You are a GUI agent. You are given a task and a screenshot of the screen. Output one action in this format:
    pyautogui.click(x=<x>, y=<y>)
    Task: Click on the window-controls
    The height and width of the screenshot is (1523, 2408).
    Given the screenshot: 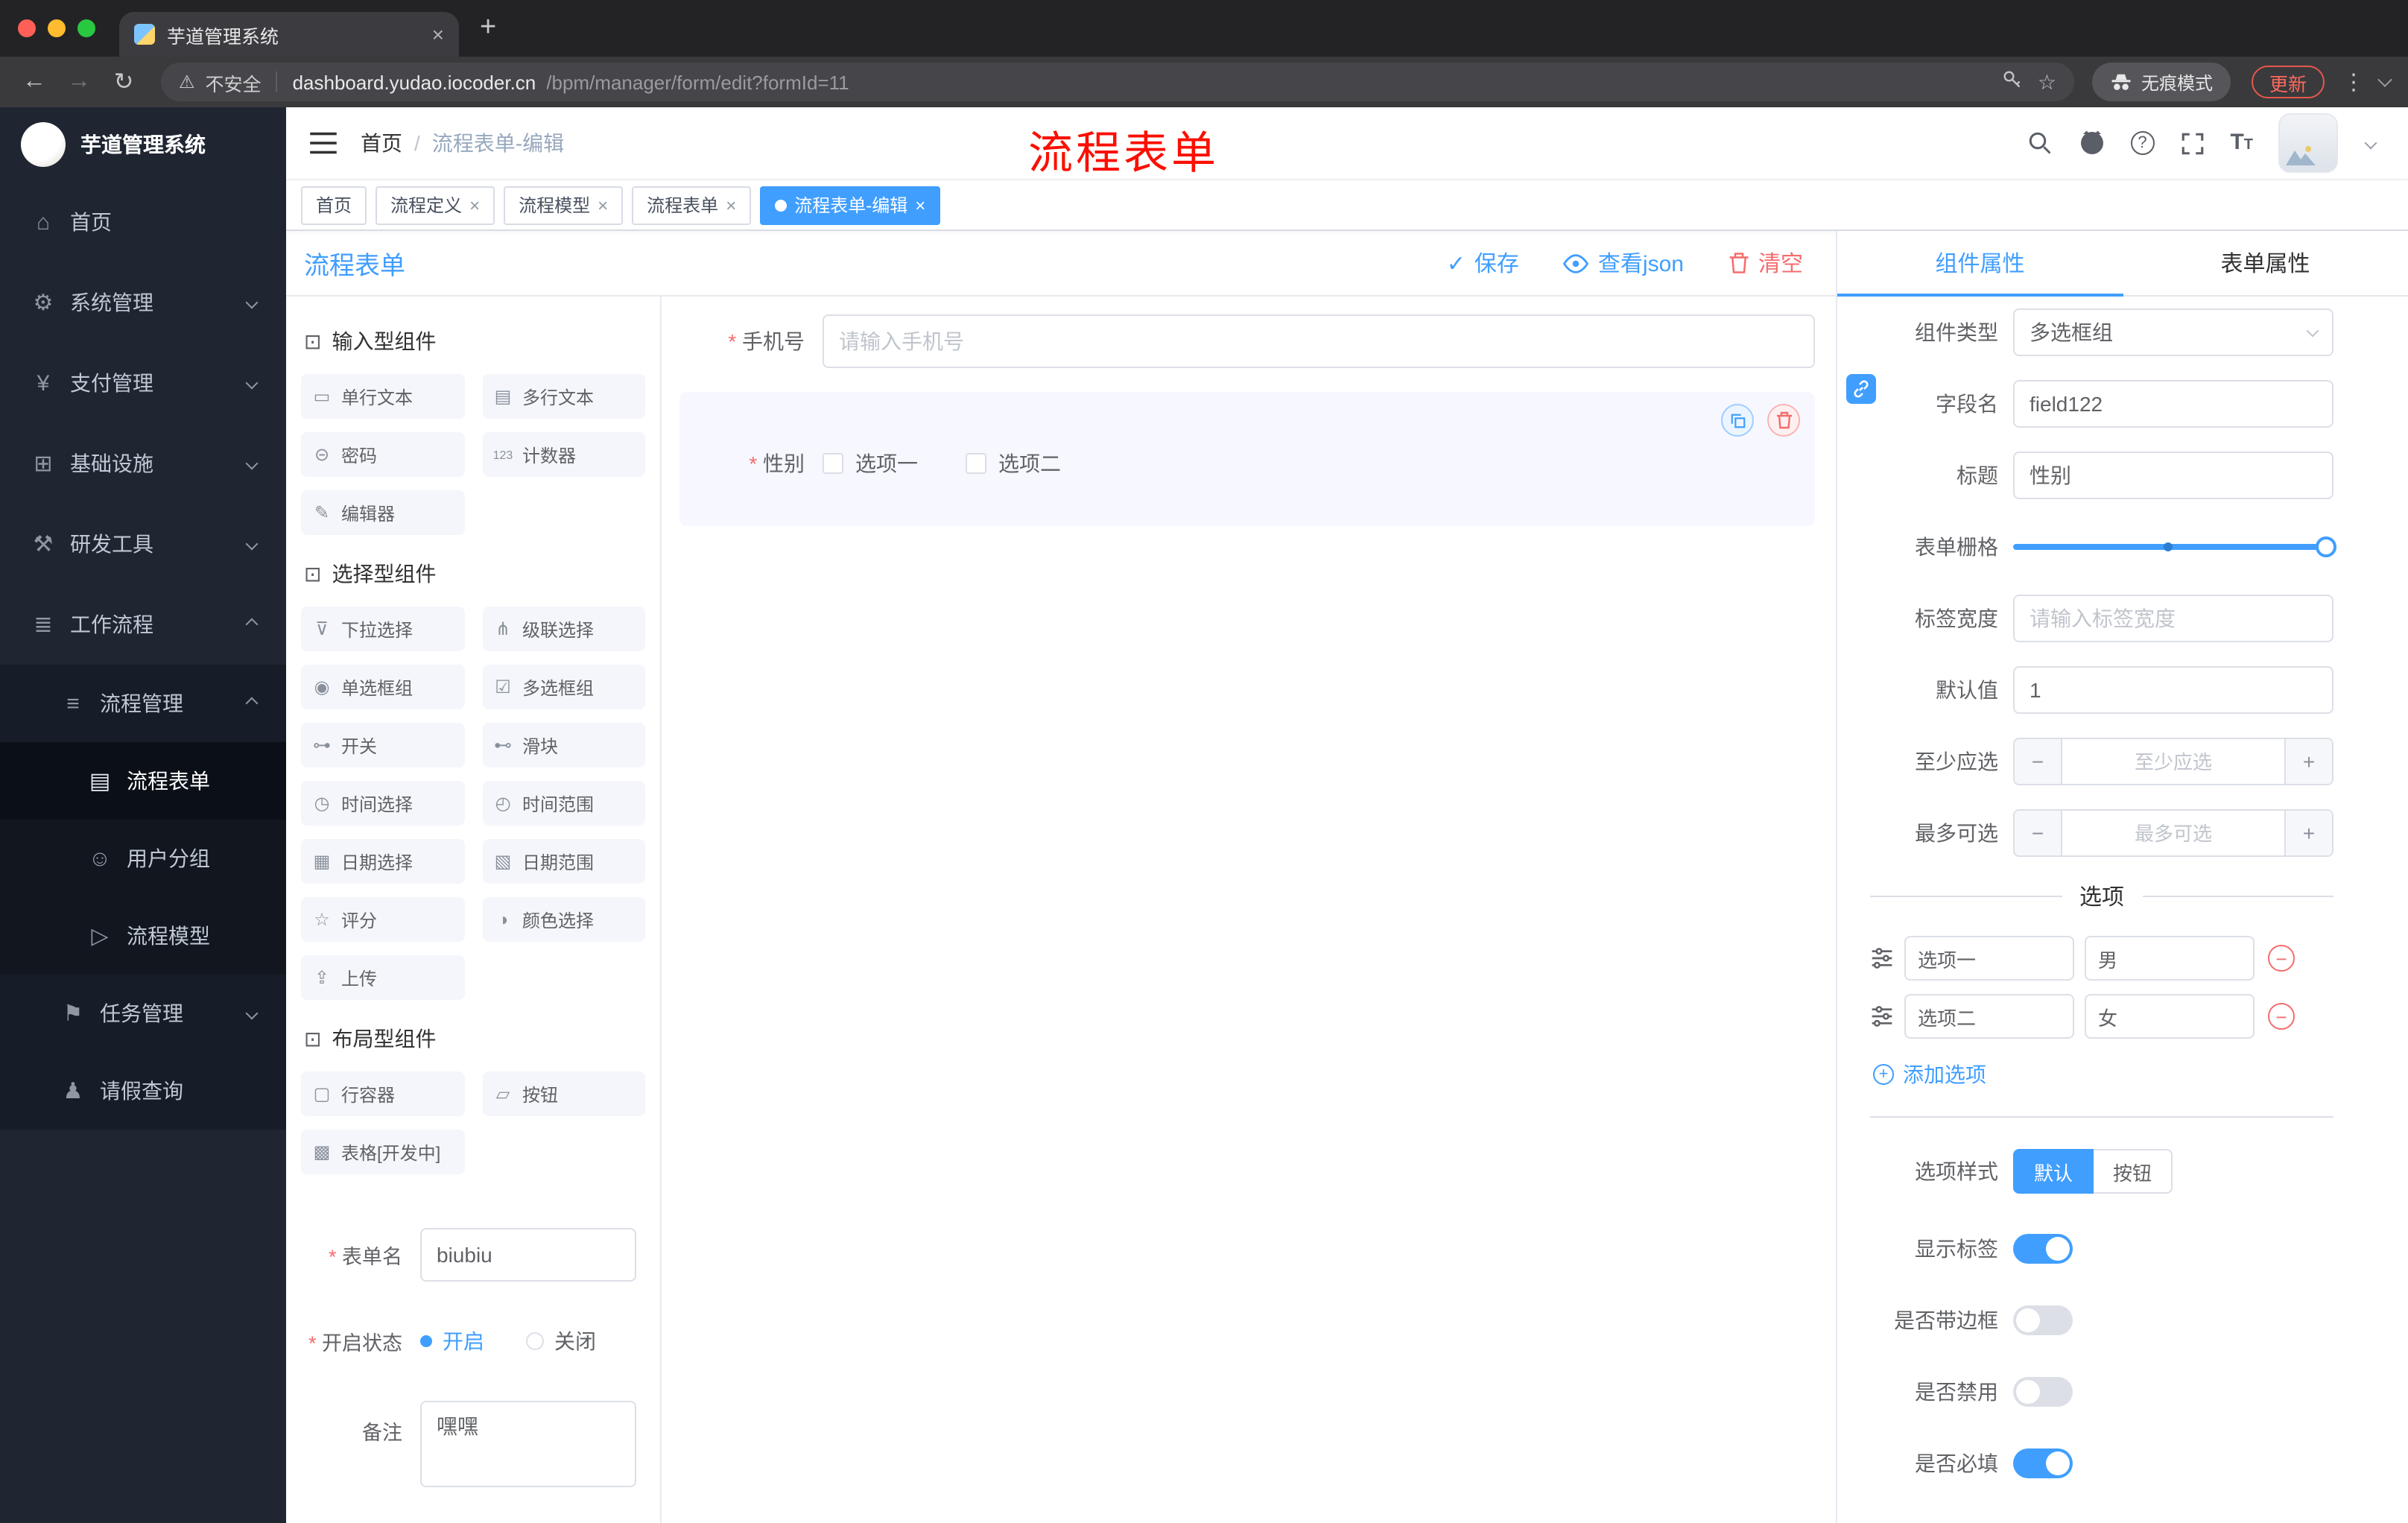 What is the action you would take?
    pyautogui.click(x=56, y=28)
    